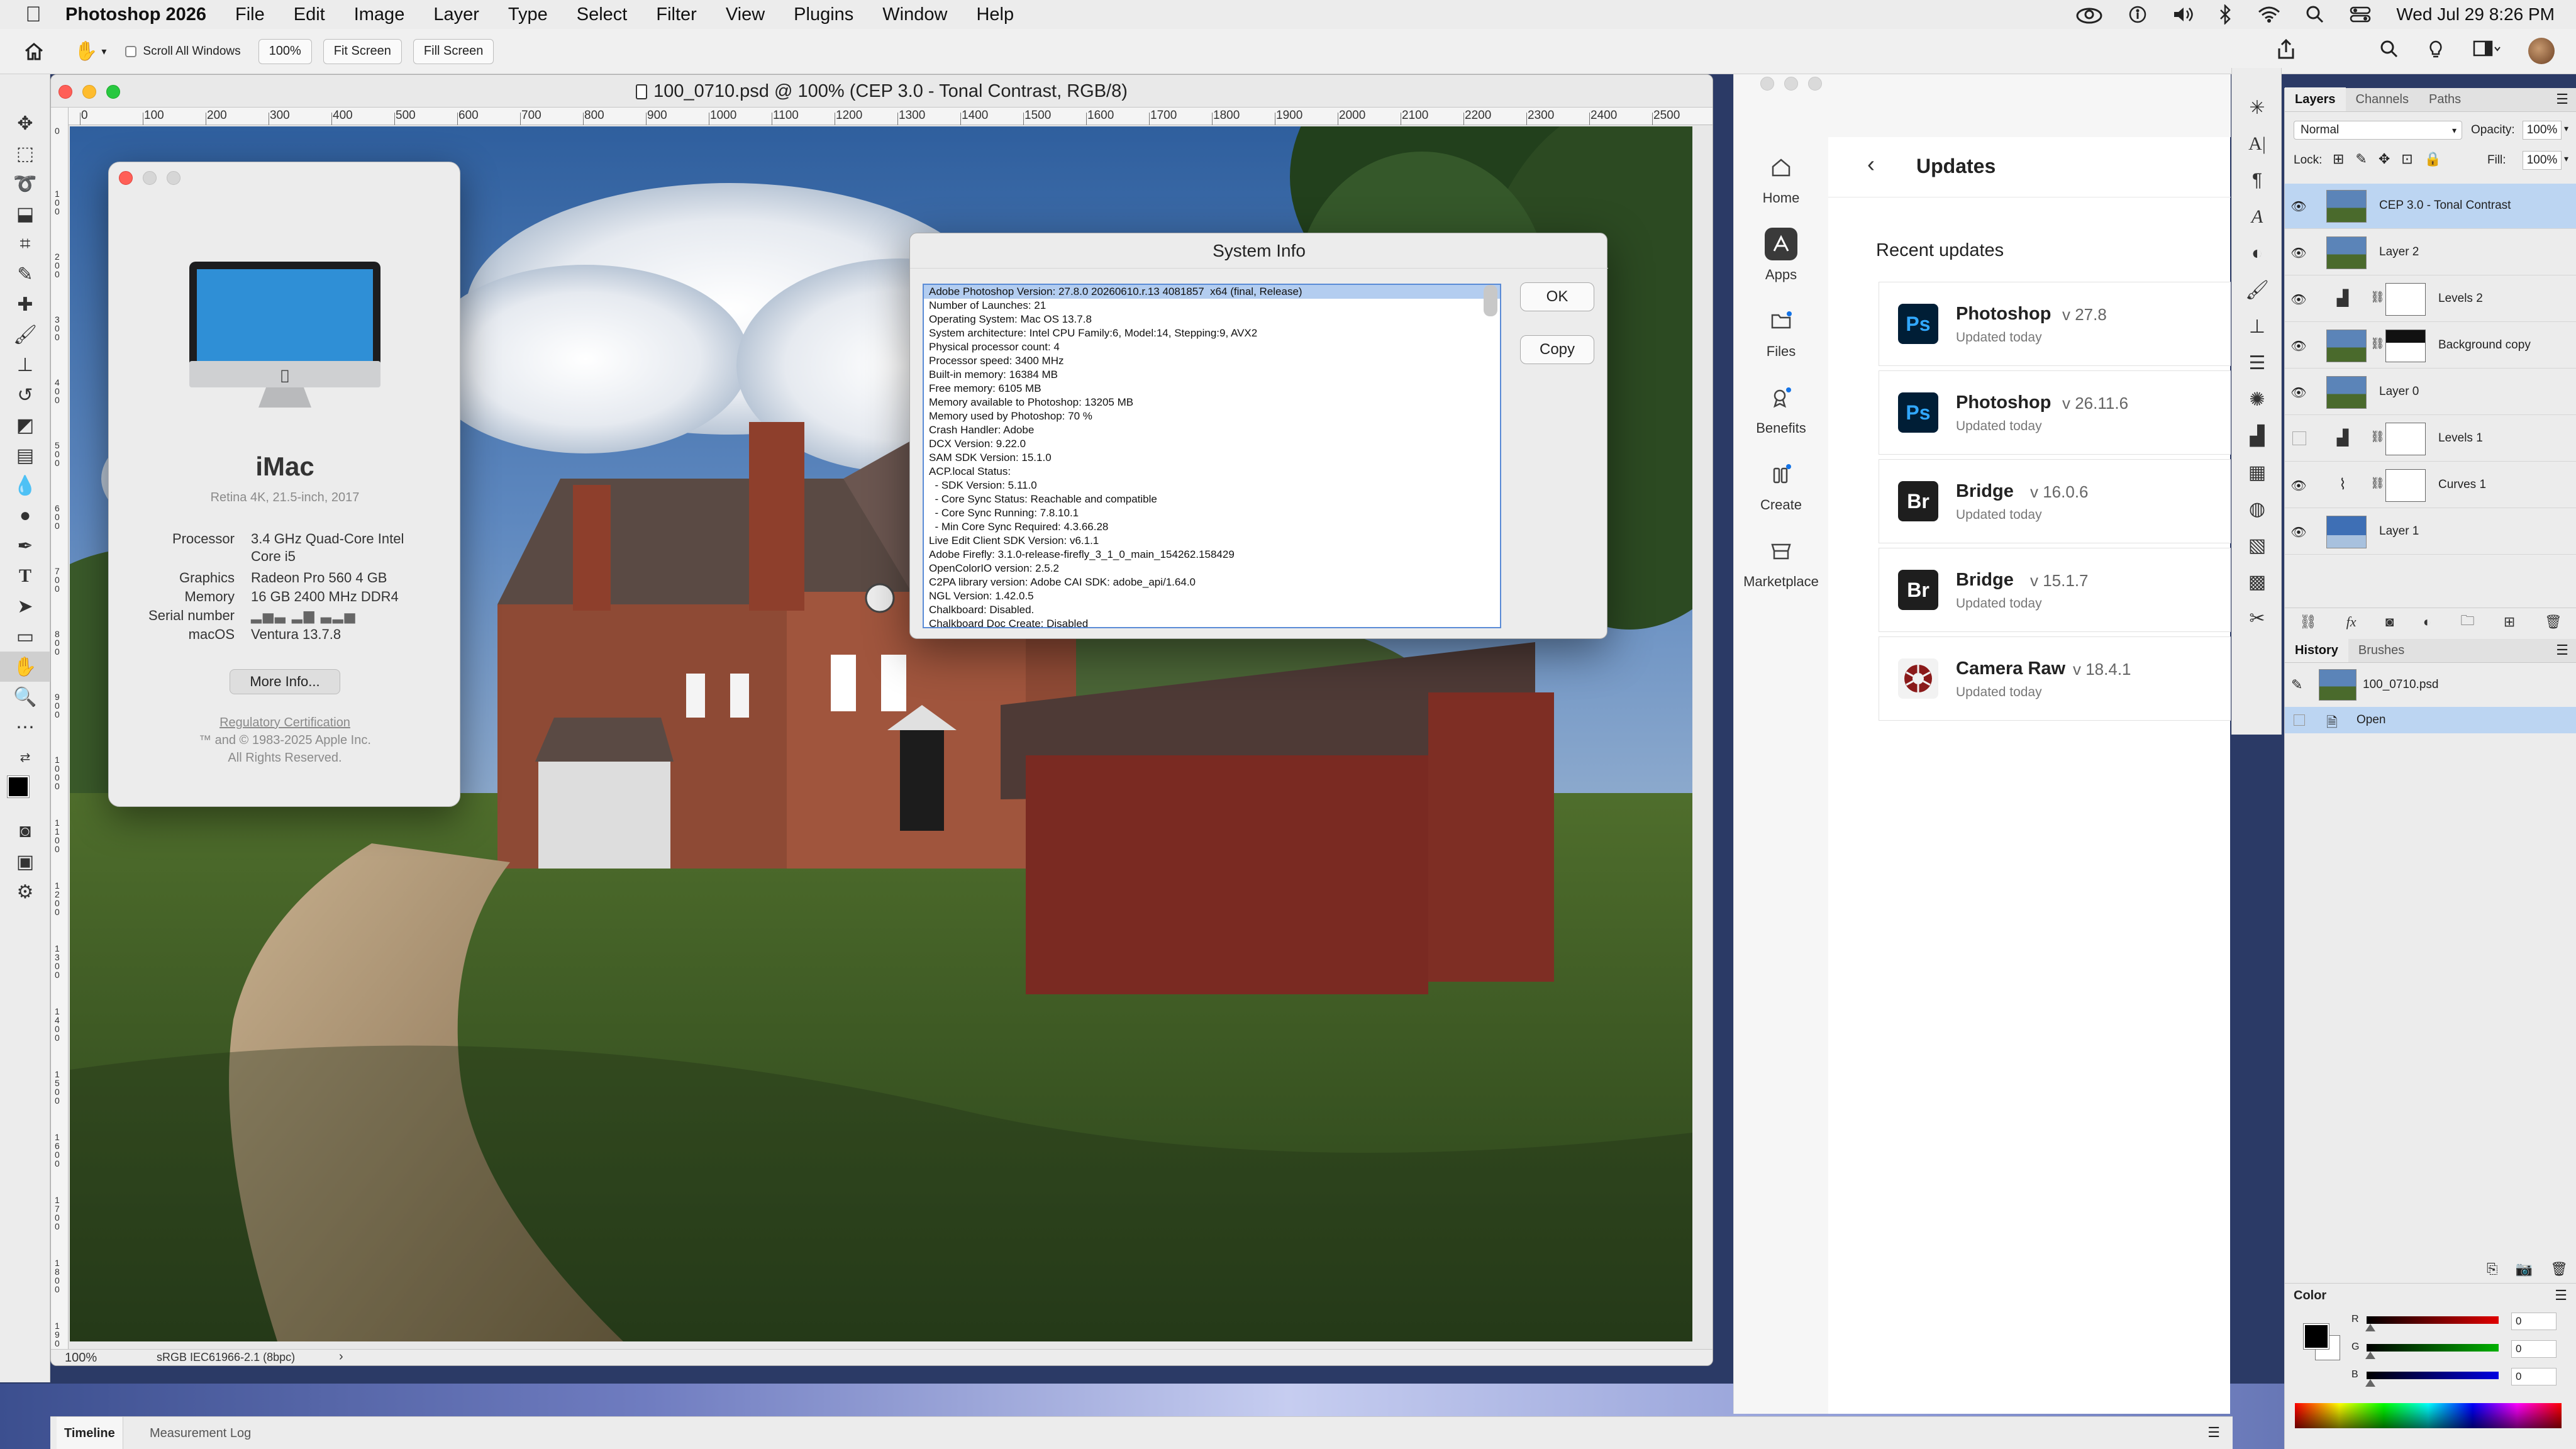  I want to click on nav-files: Files, so click(1781, 332).